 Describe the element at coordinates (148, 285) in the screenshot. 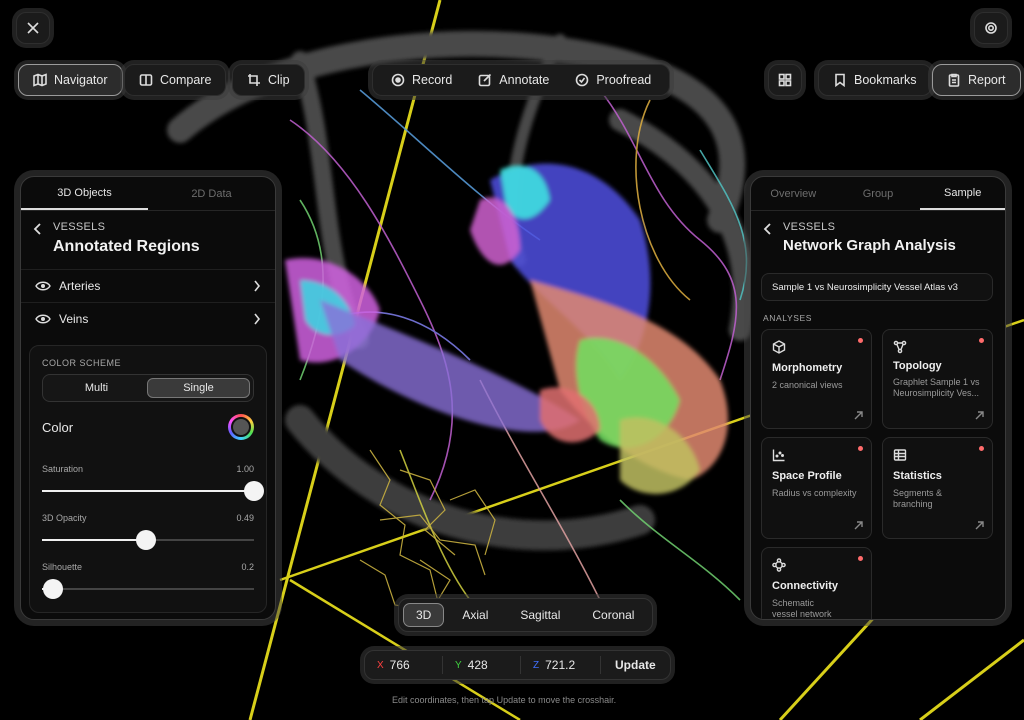

I see `list-item-arteries: Arteries` at that location.